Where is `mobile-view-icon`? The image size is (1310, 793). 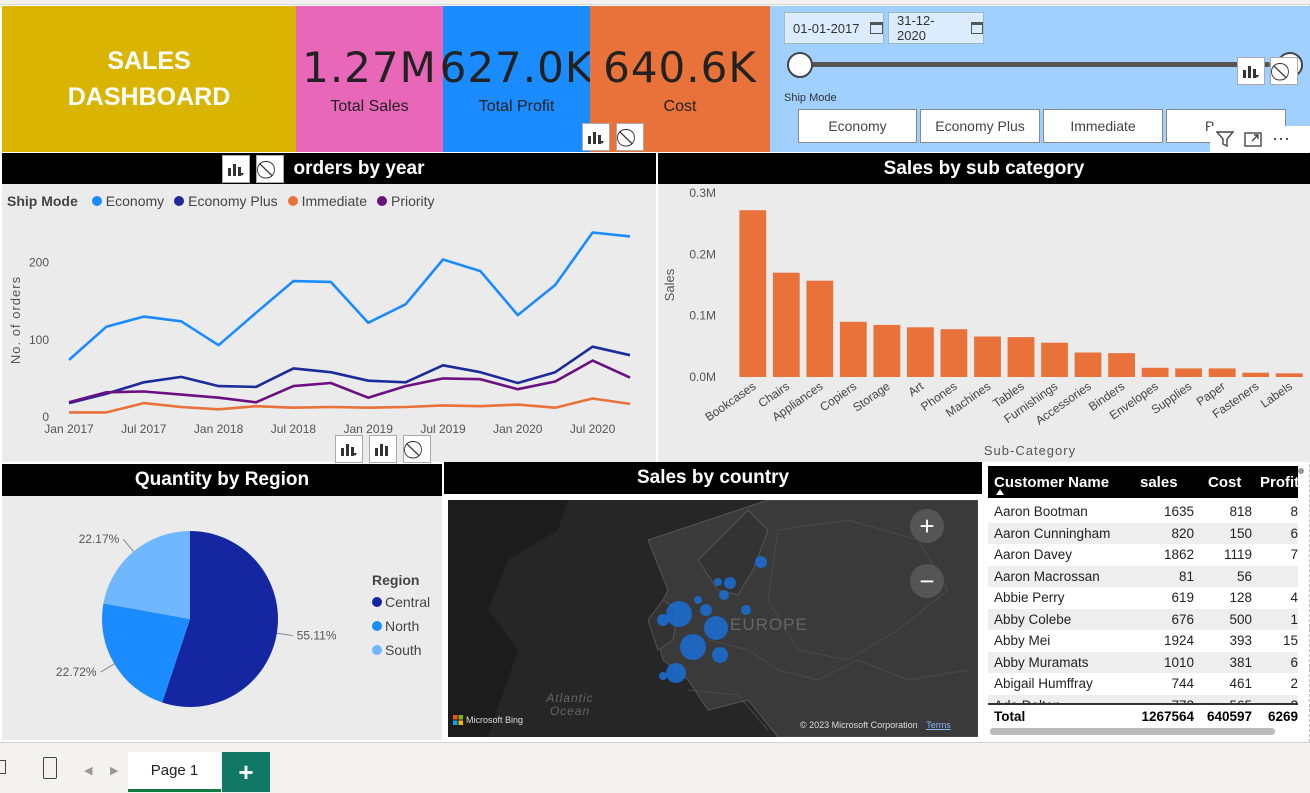 mobile-view-icon is located at coordinates (50, 768).